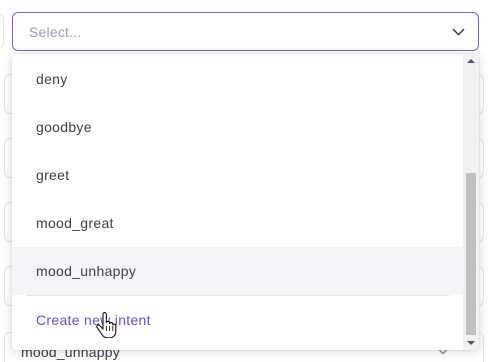  I want to click on chevron-down-icon, so click(458, 32).